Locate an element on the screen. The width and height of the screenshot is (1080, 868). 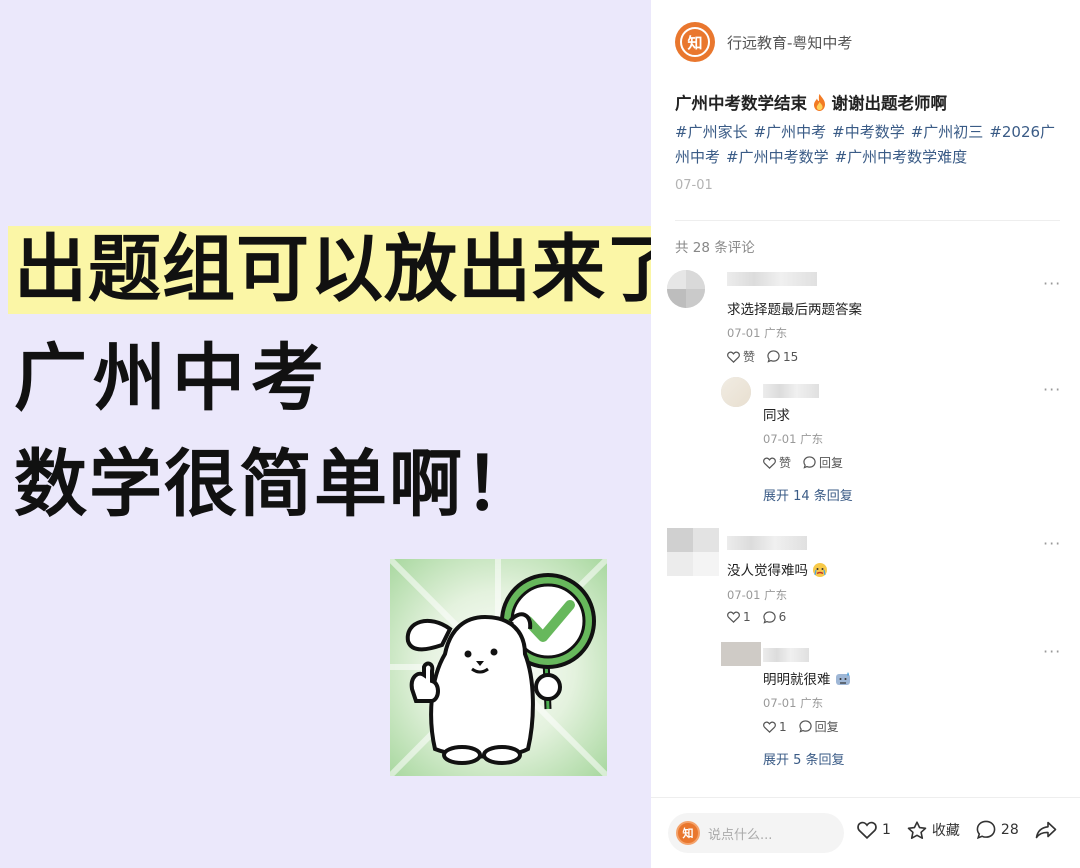
tag: #广州家长 is located at coordinates (711, 132).